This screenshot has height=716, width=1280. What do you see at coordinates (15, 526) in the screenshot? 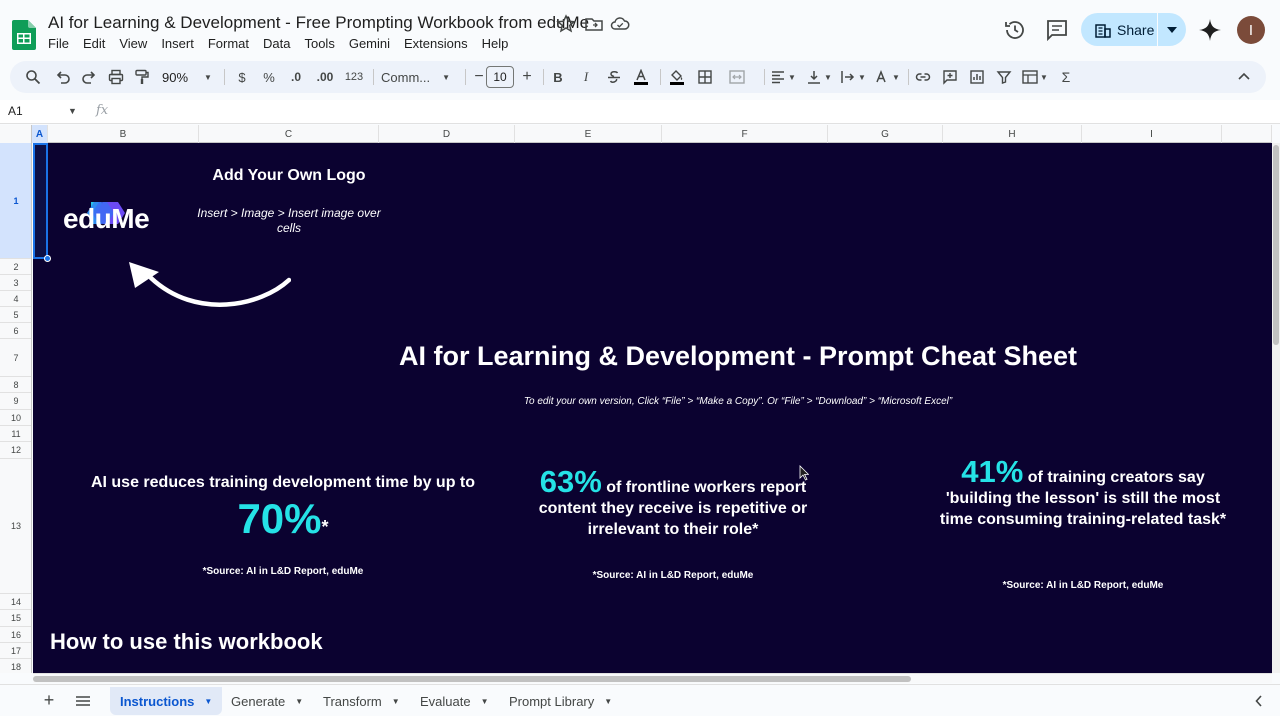
I see `row-header-13: 13` at bounding box center [15, 526].